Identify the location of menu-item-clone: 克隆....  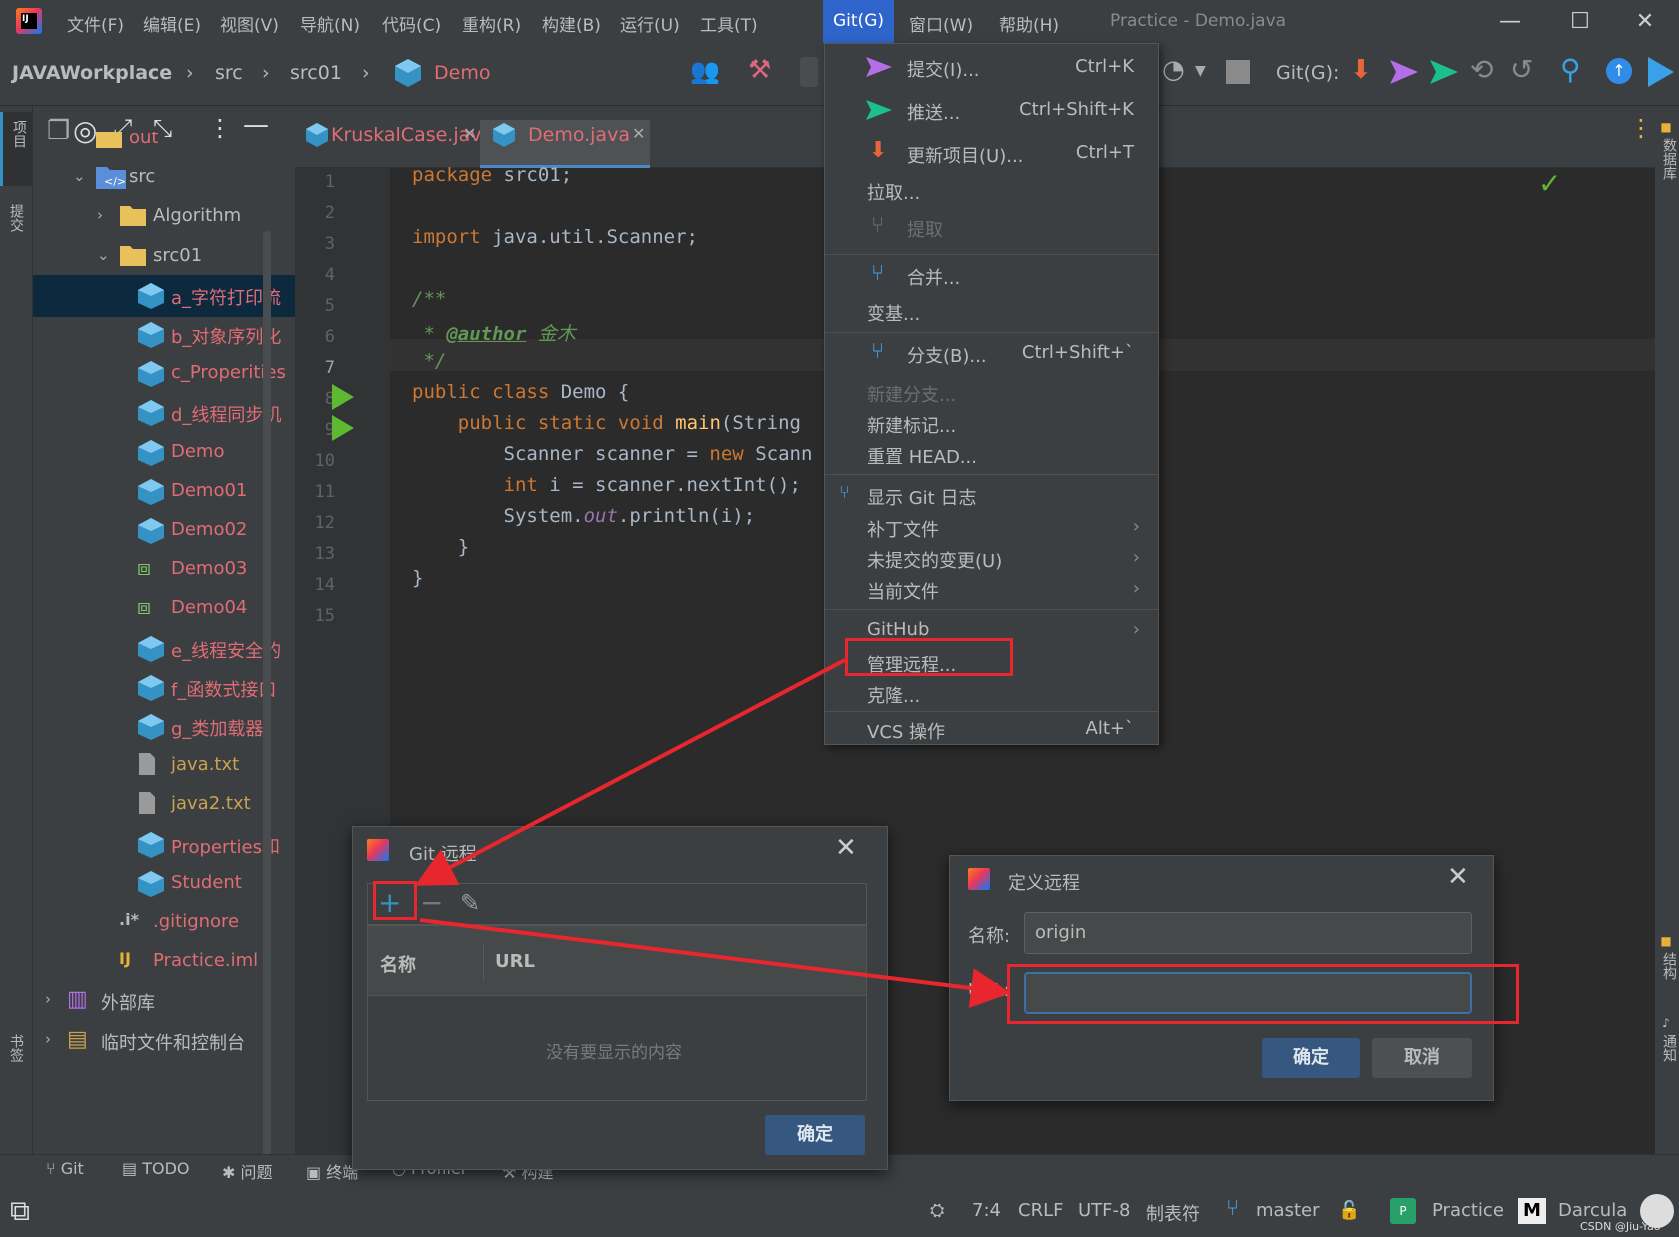
(991, 693).